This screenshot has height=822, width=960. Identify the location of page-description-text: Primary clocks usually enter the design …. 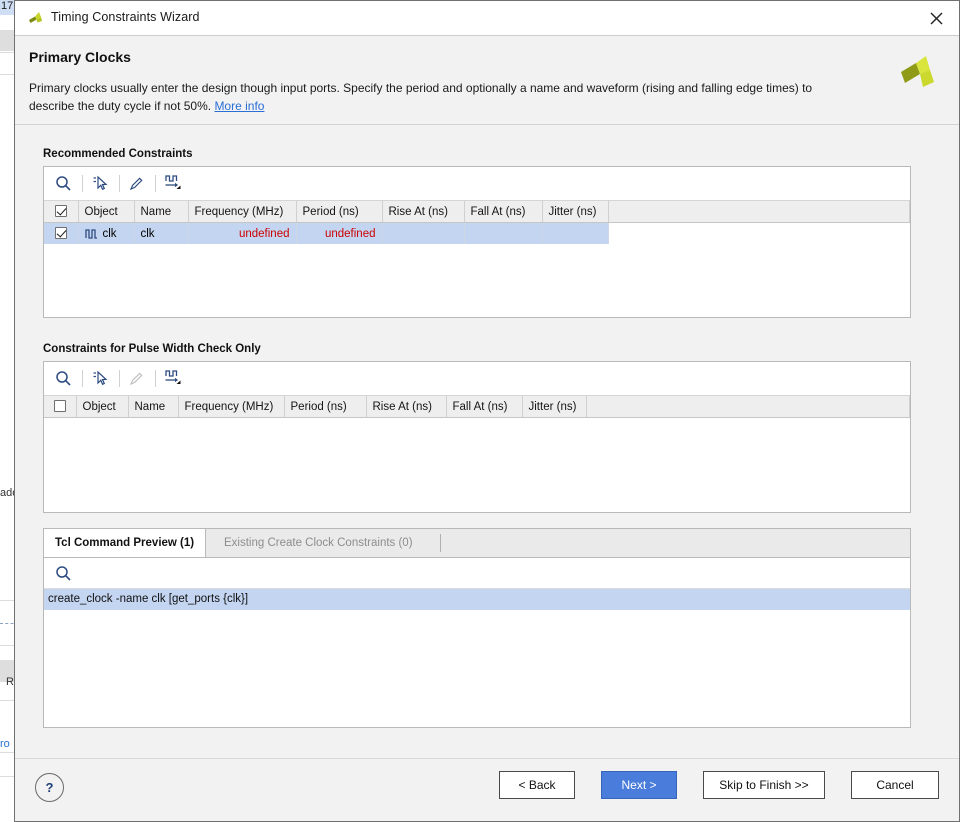
(421, 97).